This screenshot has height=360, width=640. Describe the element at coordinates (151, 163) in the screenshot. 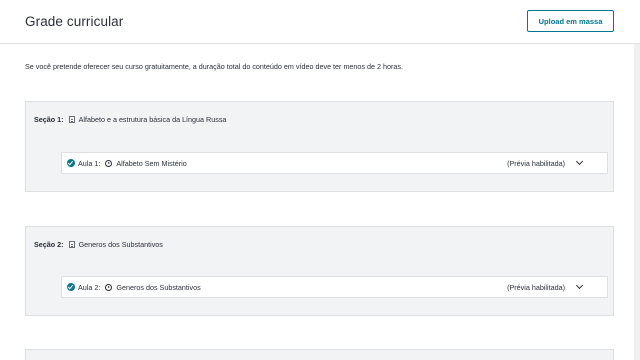

I see `lecture-title: Alfabeto Sem Mistério` at that location.